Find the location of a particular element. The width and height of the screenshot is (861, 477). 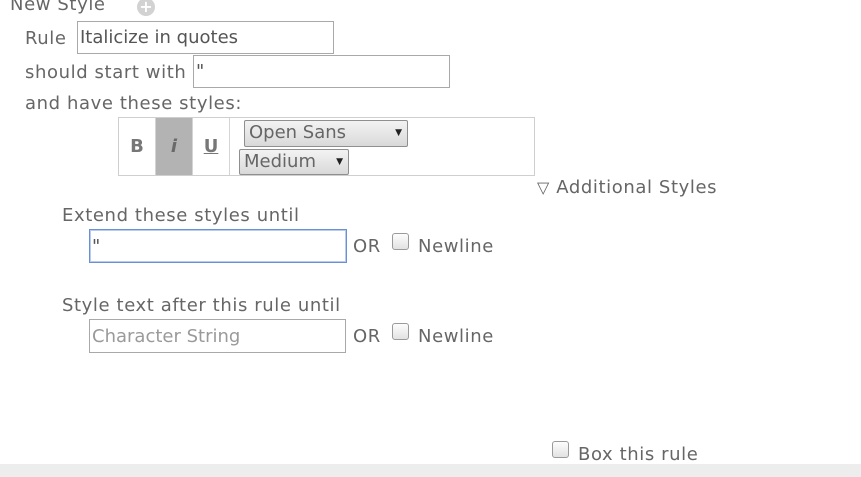

italic-button: i is located at coordinates (174, 146).